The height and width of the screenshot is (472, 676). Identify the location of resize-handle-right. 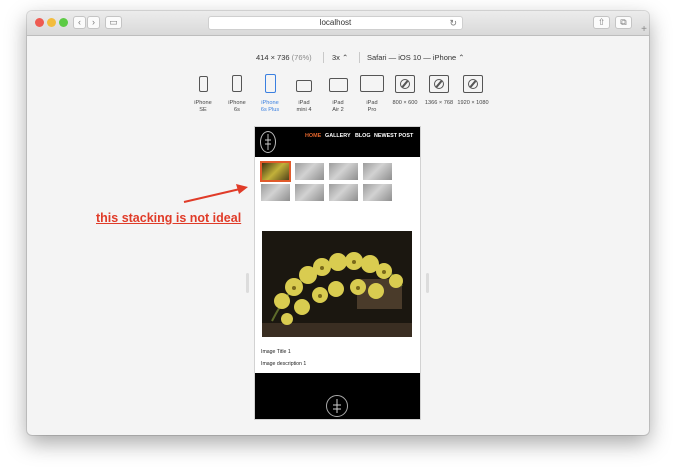
(427, 283).